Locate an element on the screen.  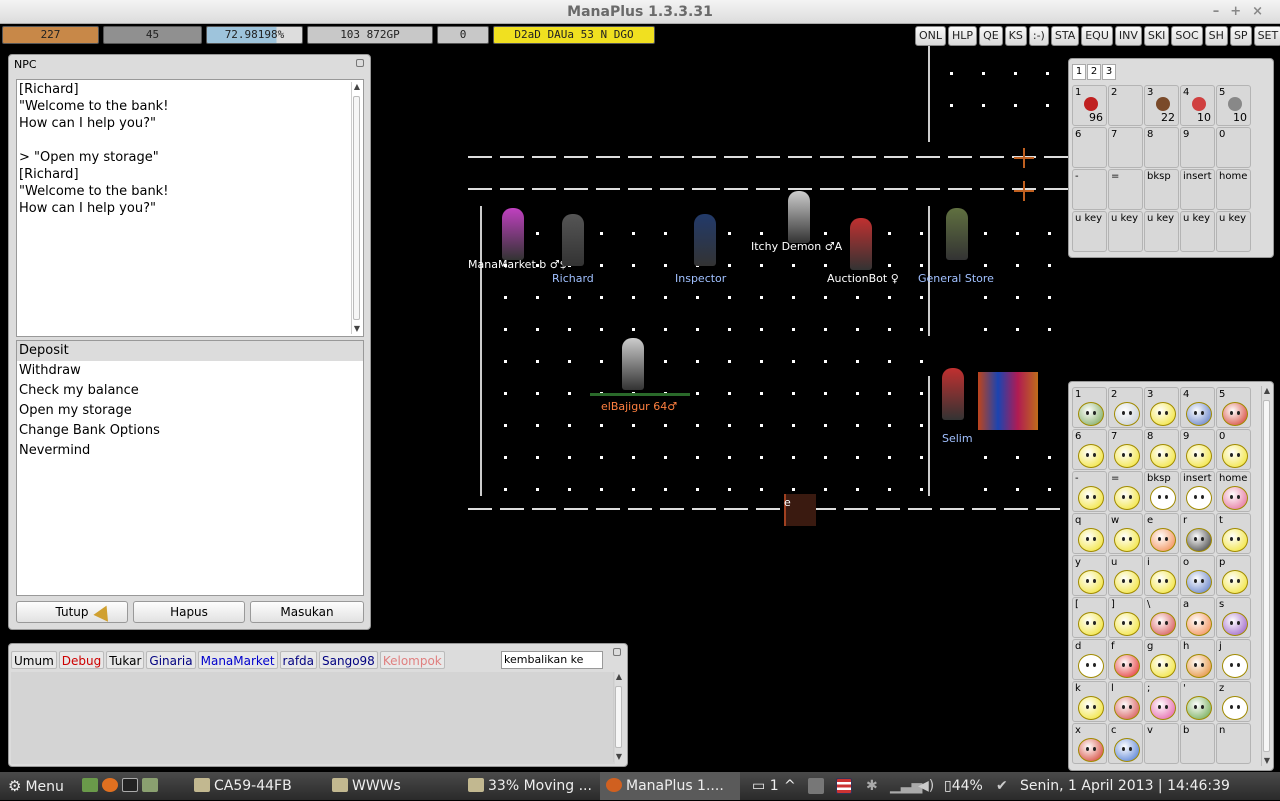
emote-slot: b is located at coordinates (1197, 743).